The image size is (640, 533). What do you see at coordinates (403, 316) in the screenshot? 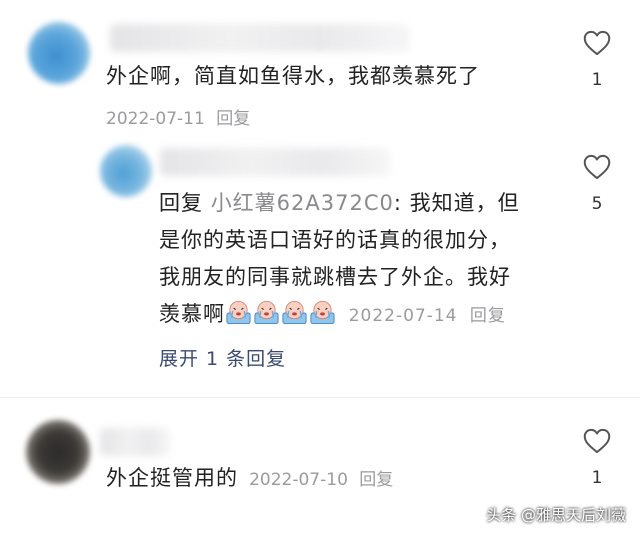
I see `reply-date: 2022-07-14` at bounding box center [403, 316].